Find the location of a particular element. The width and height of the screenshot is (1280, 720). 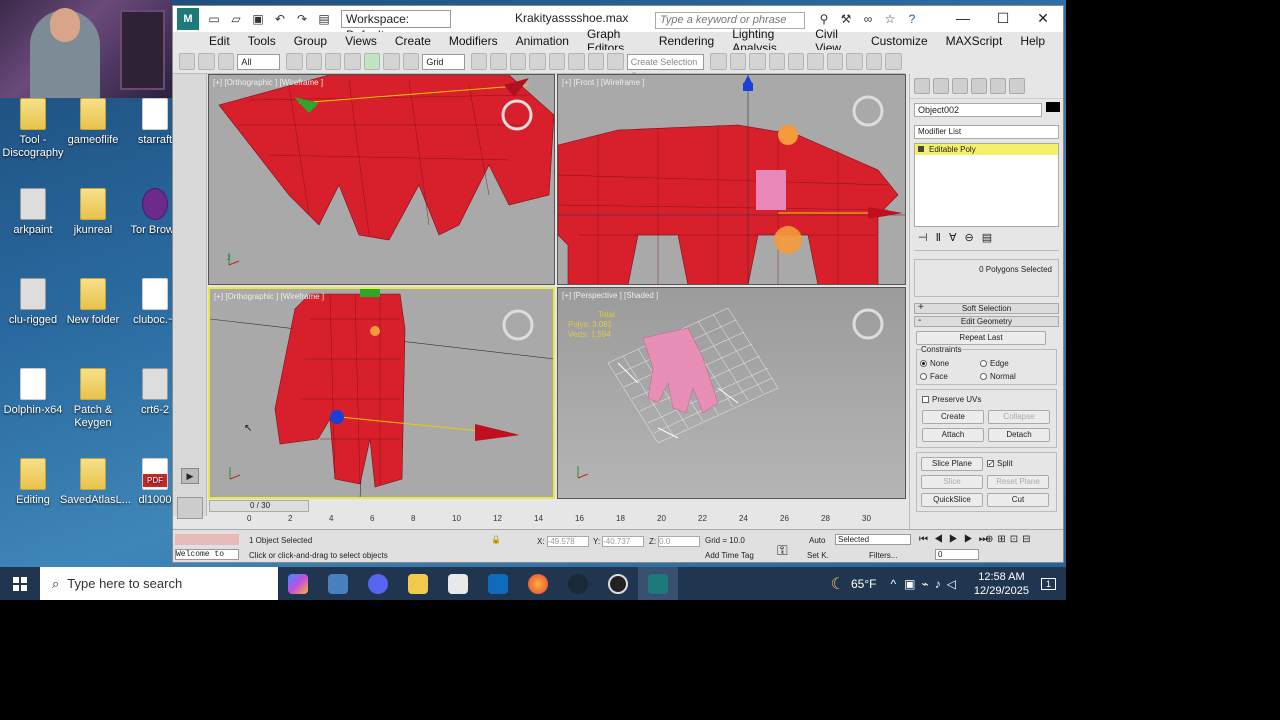

tools-icon: ⚒ is located at coordinates (846, 19).